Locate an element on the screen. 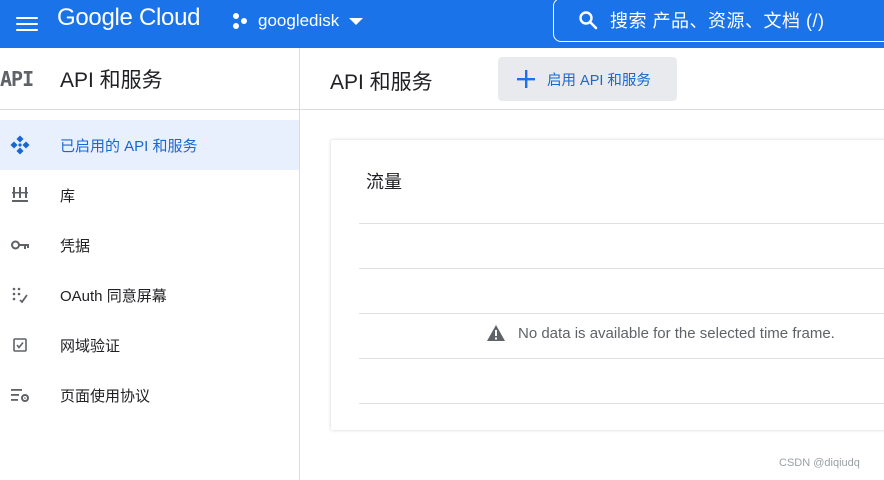 This screenshot has width=884, height=480. sidebar-item-enabled-apis: 已启用的 API 和服务 is located at coordinates (149, 145).